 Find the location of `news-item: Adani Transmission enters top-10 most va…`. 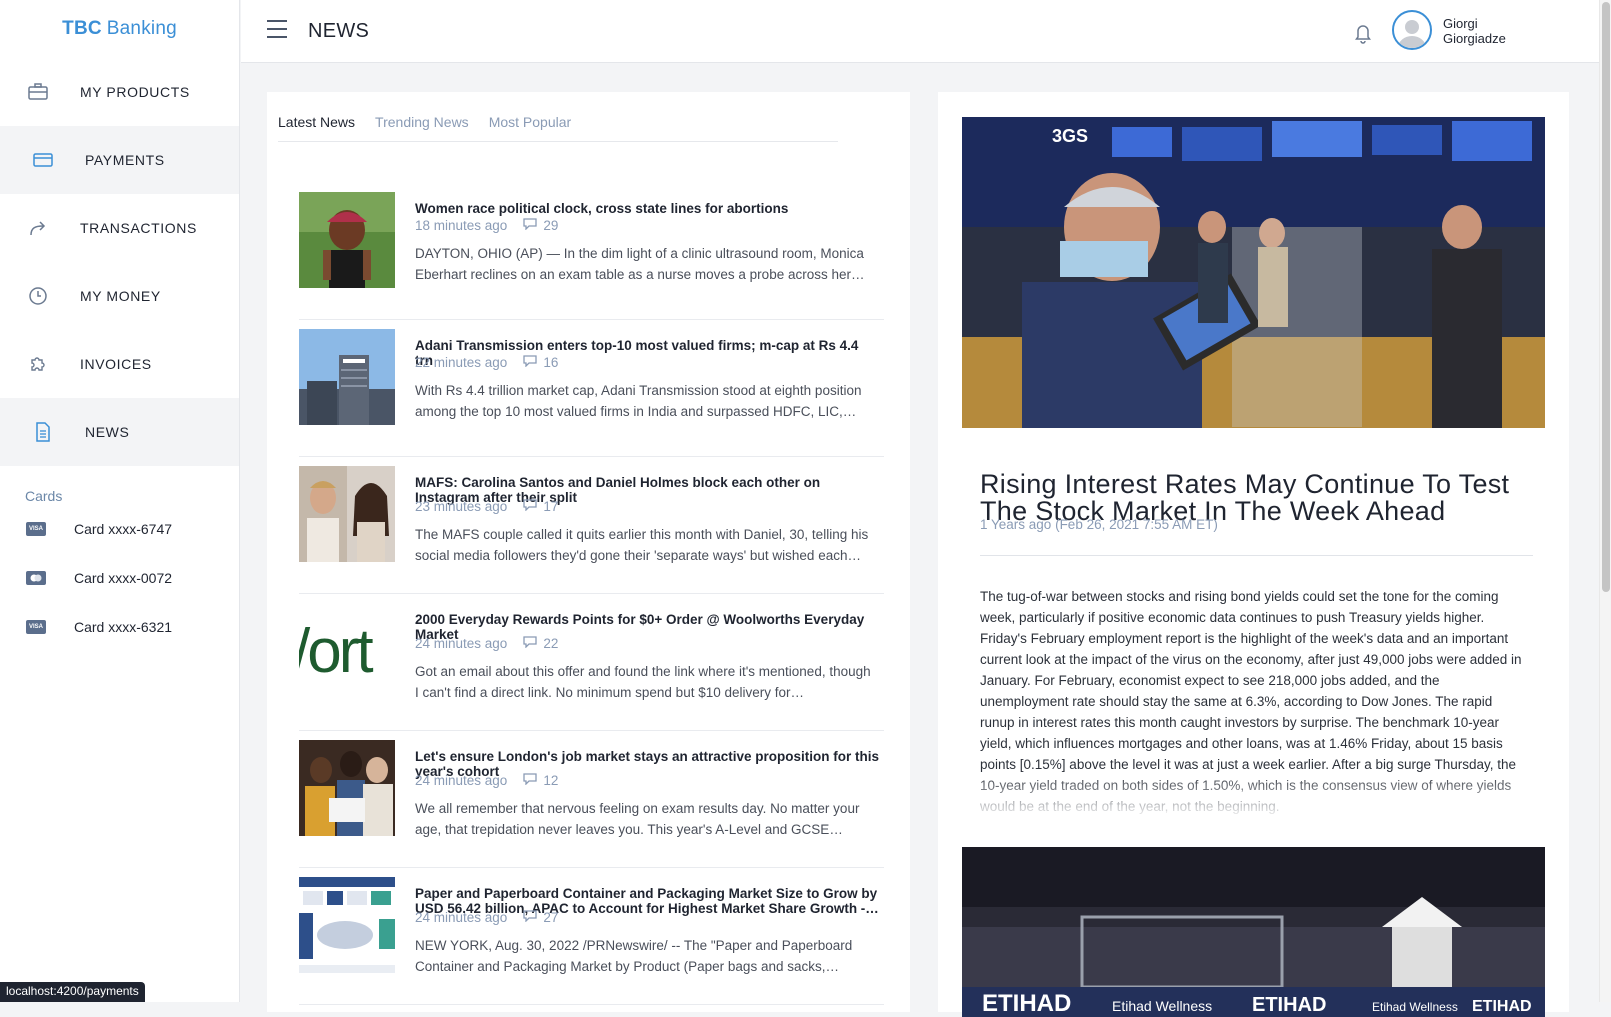

news-item: Adani Transmission enters top-10 most va… is located at coordinates (591, 393).